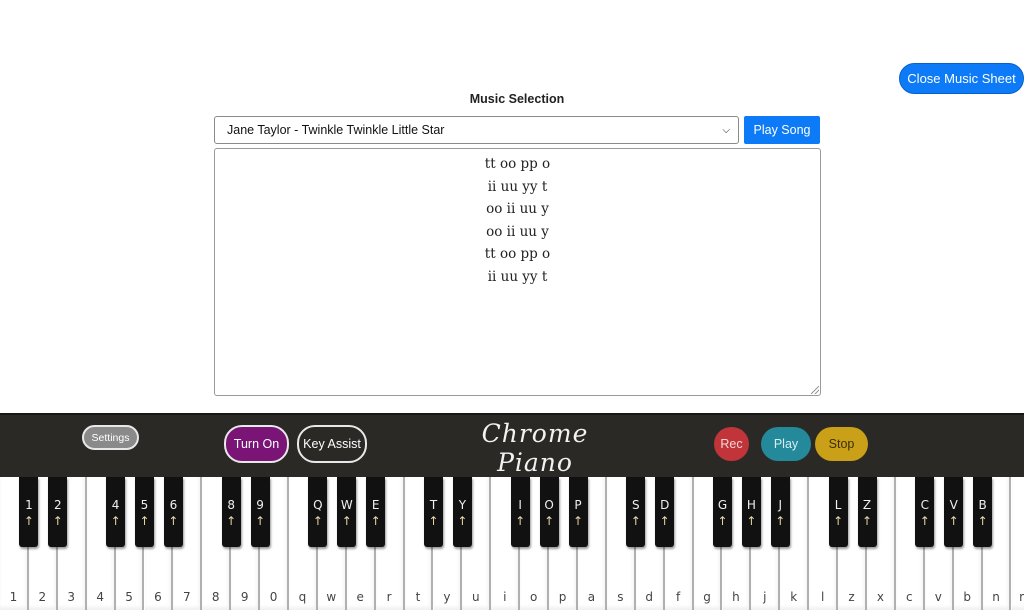 The width and height of the screenshot is (1024, 610). I want to click on black-key: O ↑, so click(549, 512).